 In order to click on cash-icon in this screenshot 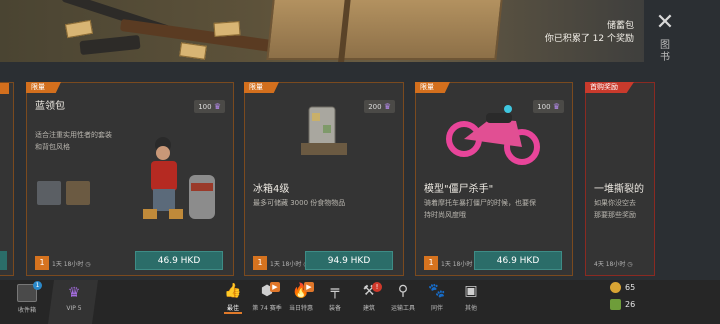, I will do `click(615, 304)`.